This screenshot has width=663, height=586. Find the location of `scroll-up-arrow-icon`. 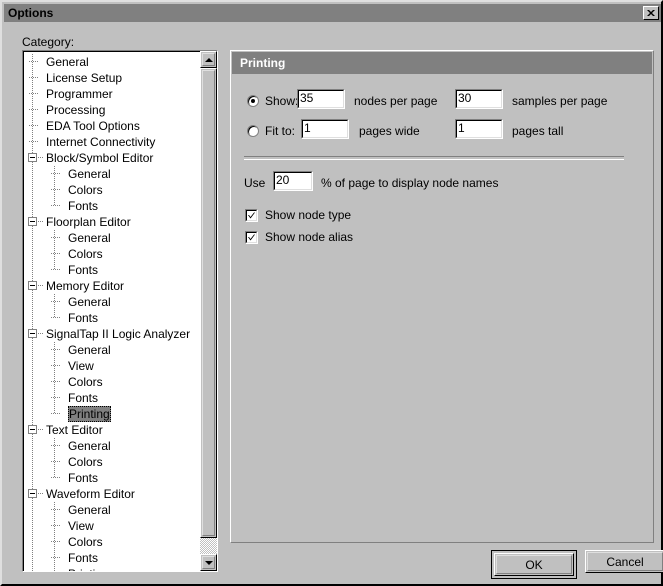

scroll-up-arrow-icon is located at coordinates (208, 59).